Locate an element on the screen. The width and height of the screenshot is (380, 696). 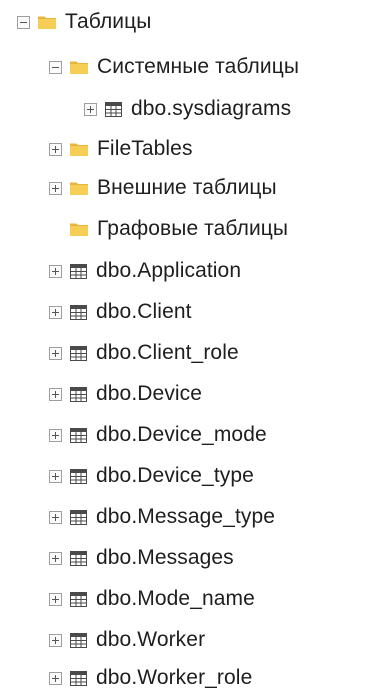
tree-node-label: dbo.sysdiagrams is located at coordinates (211, 108).